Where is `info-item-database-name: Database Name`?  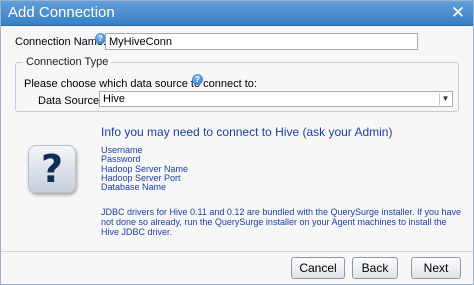
info-item-database-name: Database Name is located at coordinates (134, 187).